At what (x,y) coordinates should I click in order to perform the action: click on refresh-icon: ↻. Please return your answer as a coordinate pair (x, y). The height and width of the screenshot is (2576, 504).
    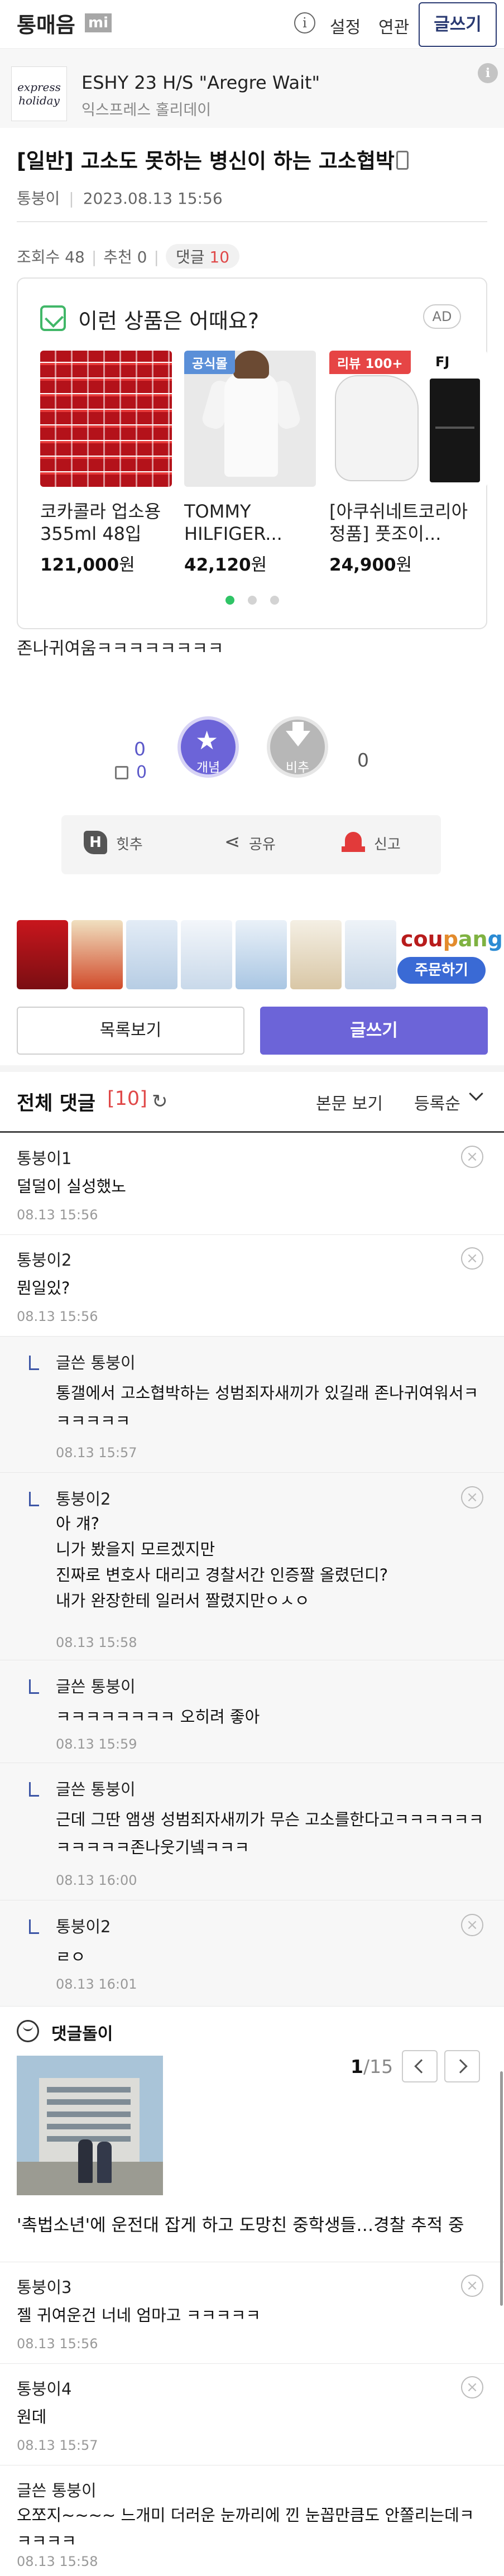
    Looking at the image, I should click on (160, 1101).